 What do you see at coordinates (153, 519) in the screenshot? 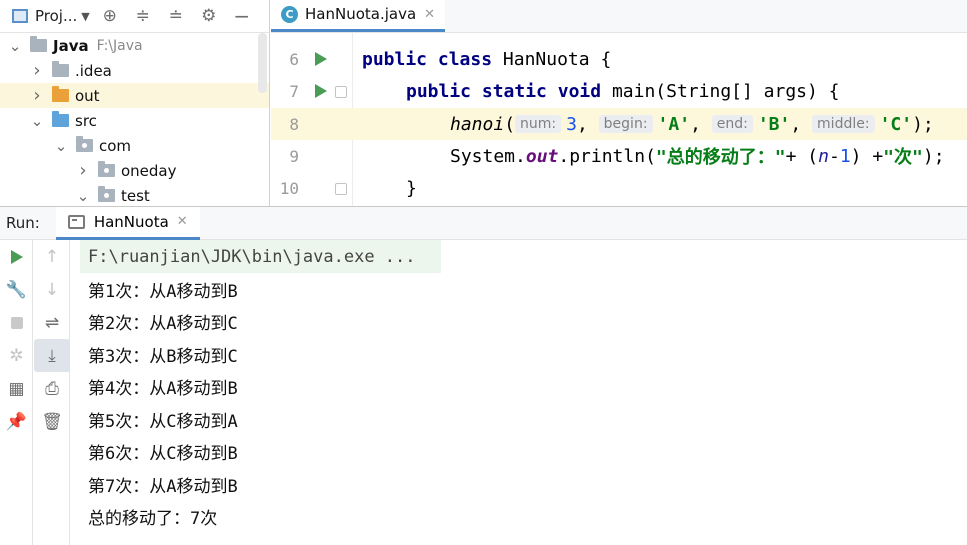
I see `console-line-text: 总的移动了：7次` at bounding box center [153, 519].